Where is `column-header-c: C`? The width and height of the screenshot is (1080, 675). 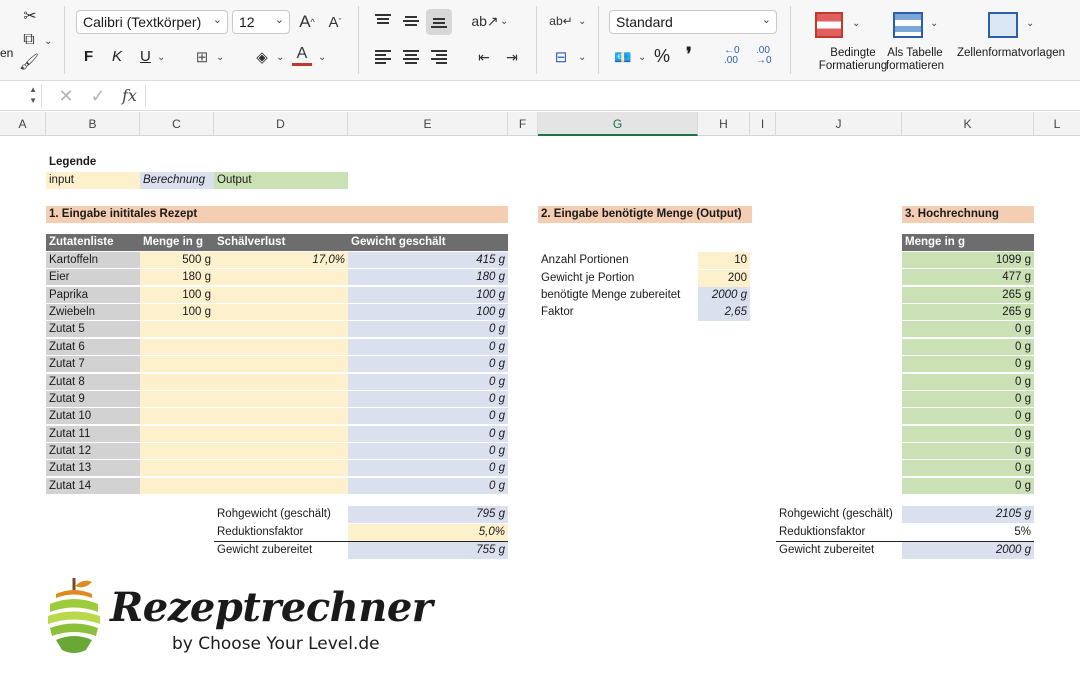
column-header-c: C is located at coordinates (177, 124).